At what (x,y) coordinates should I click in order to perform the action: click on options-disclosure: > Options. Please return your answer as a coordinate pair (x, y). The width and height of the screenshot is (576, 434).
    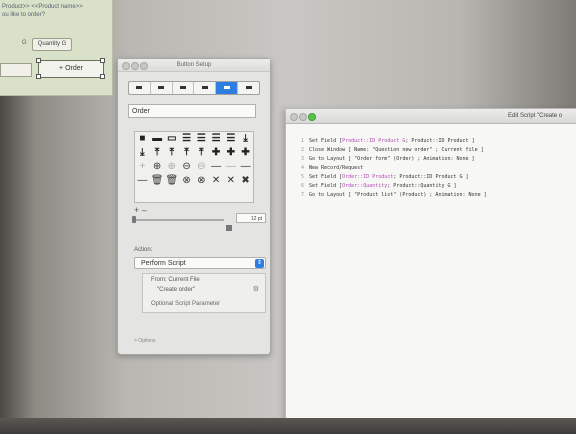
    Looking at the image, I should click on (145, 341).